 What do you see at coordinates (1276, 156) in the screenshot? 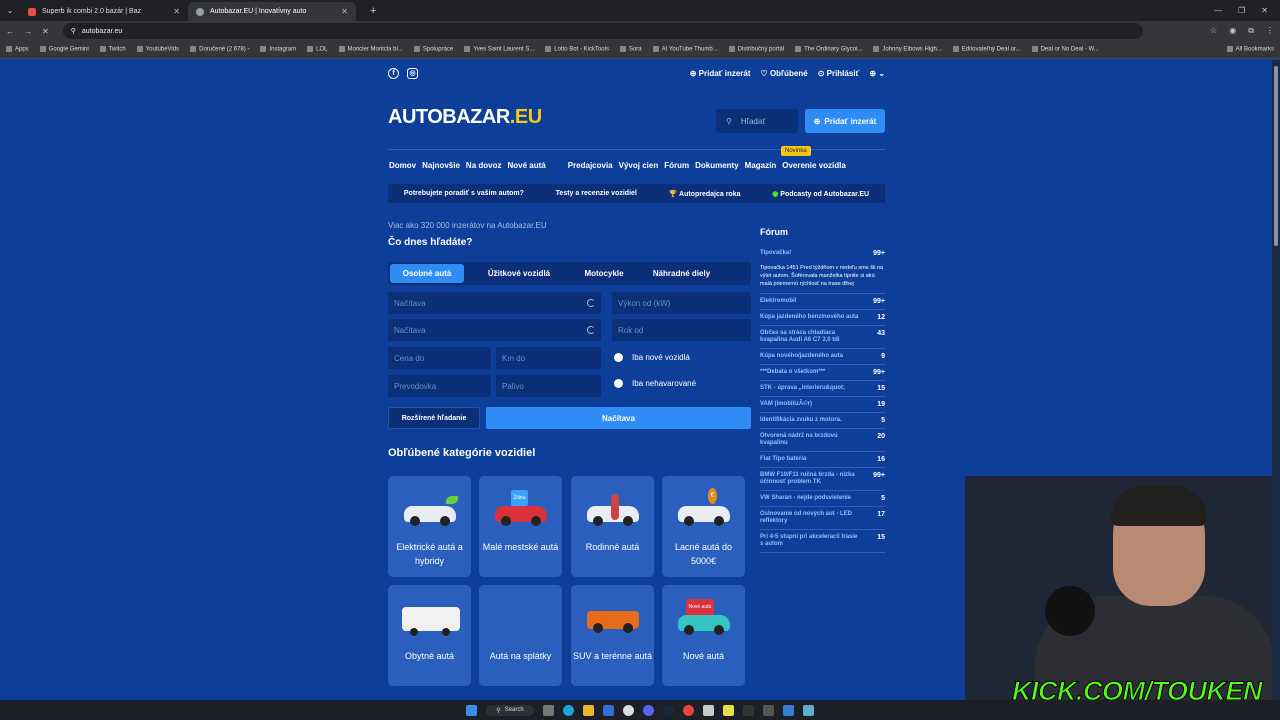
I see `scrollbar-thumb` at bounding box center [1276, 156].